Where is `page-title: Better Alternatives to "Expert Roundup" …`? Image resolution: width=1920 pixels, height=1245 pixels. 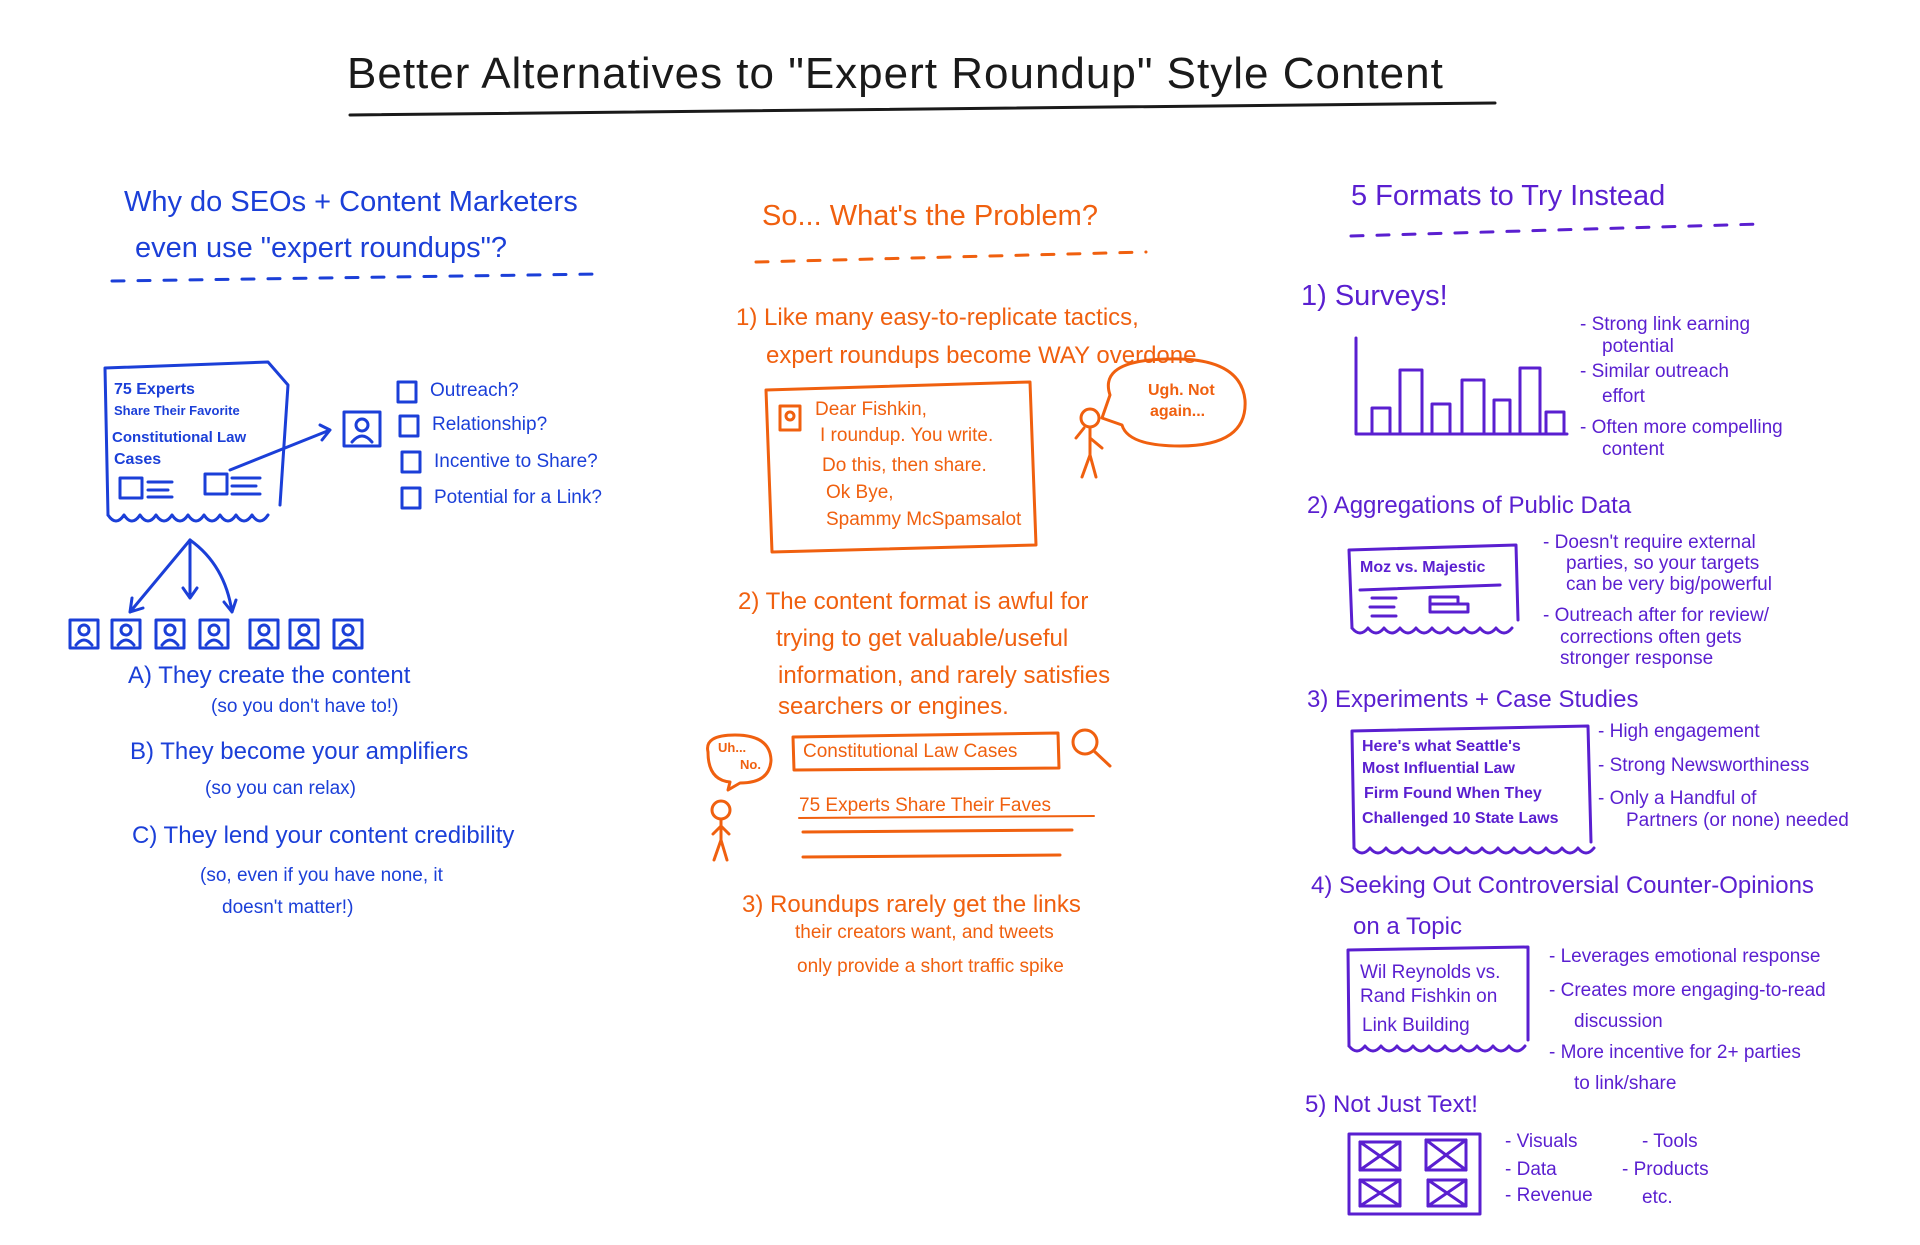
page-title: Better Alternatives to "Expert Roundup" … is located at coordinates (895, 73).